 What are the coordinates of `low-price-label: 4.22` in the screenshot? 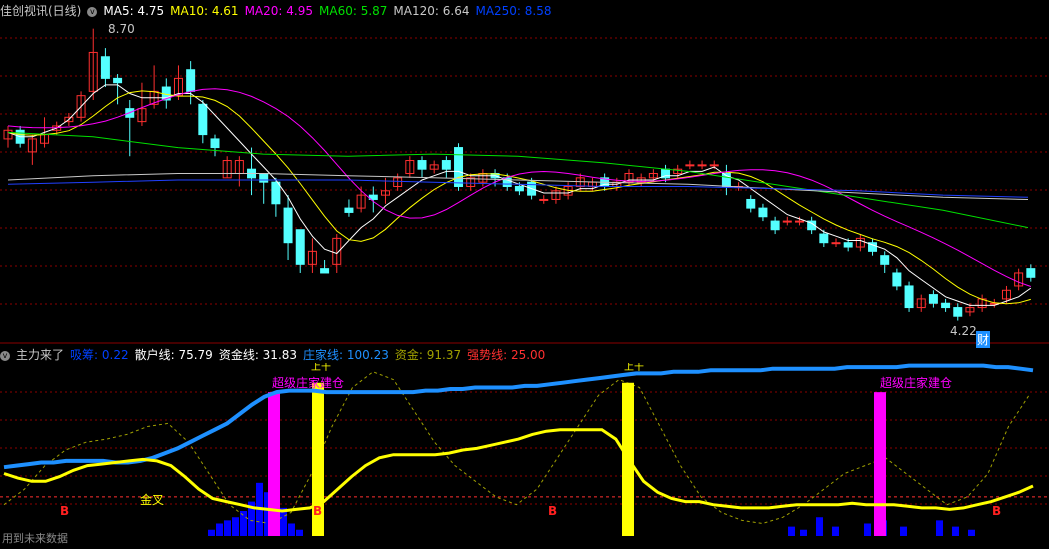 It's located at (963, 331).